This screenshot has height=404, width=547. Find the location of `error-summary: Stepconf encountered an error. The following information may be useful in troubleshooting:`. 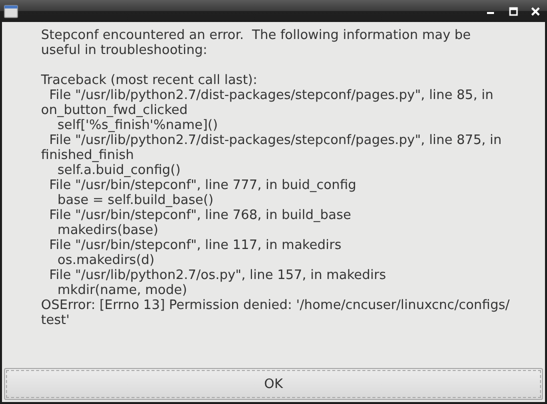

error-summary: Stepconf encountered an error. The following information may be useful in troubleshooting: is located at coordinates (256, 43).